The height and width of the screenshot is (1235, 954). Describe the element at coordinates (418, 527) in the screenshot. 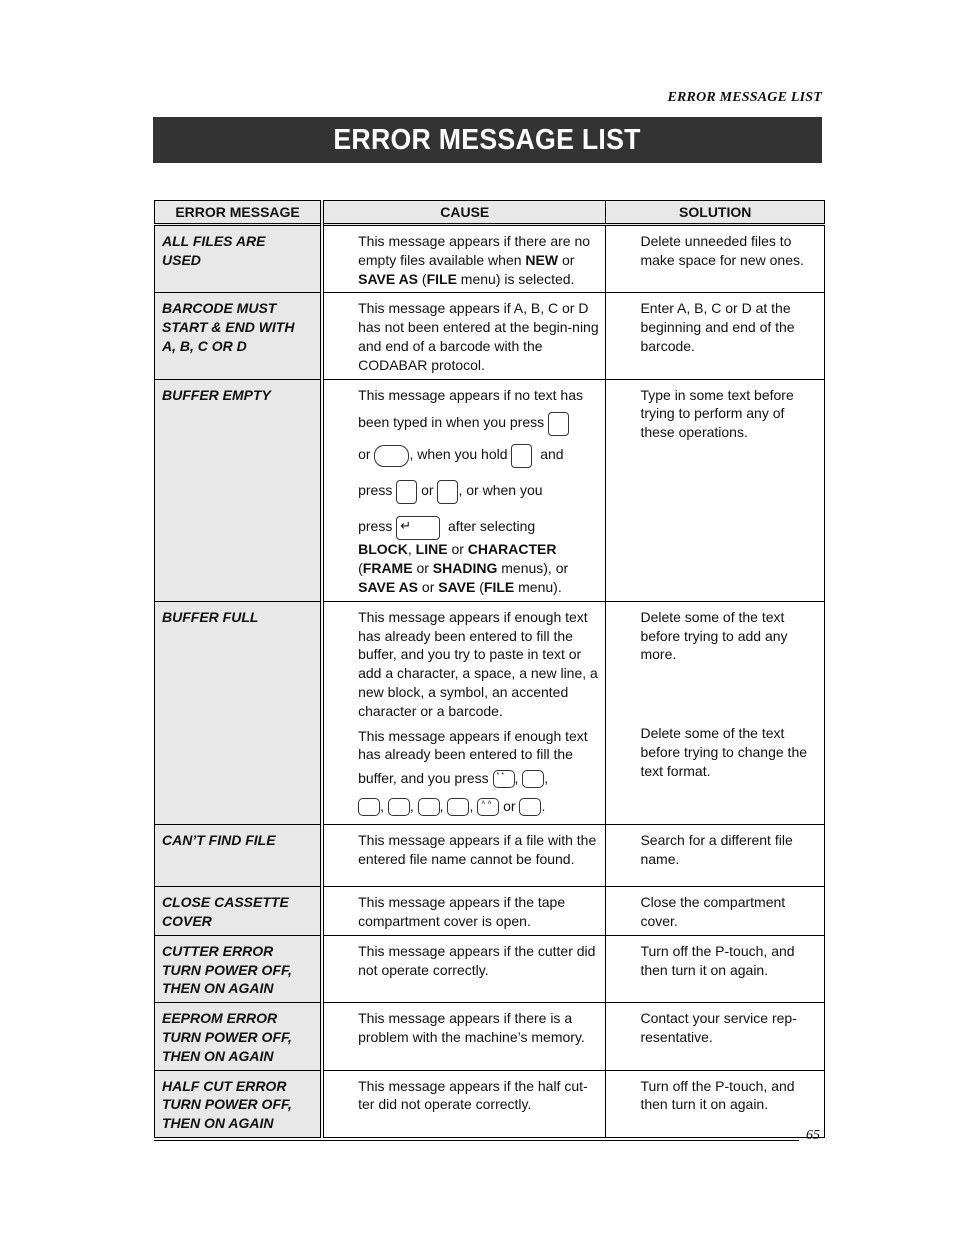

I see `enter-key-icon: ↵` at that location.